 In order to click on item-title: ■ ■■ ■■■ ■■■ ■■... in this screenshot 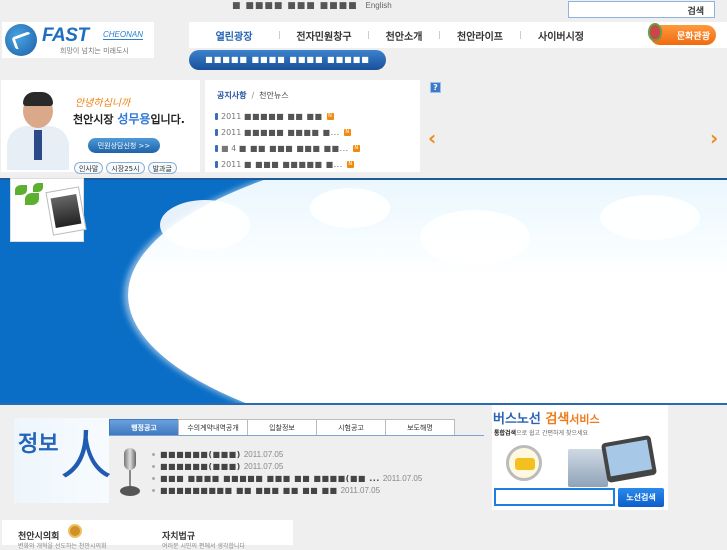, I will do `click(294, 148)`.